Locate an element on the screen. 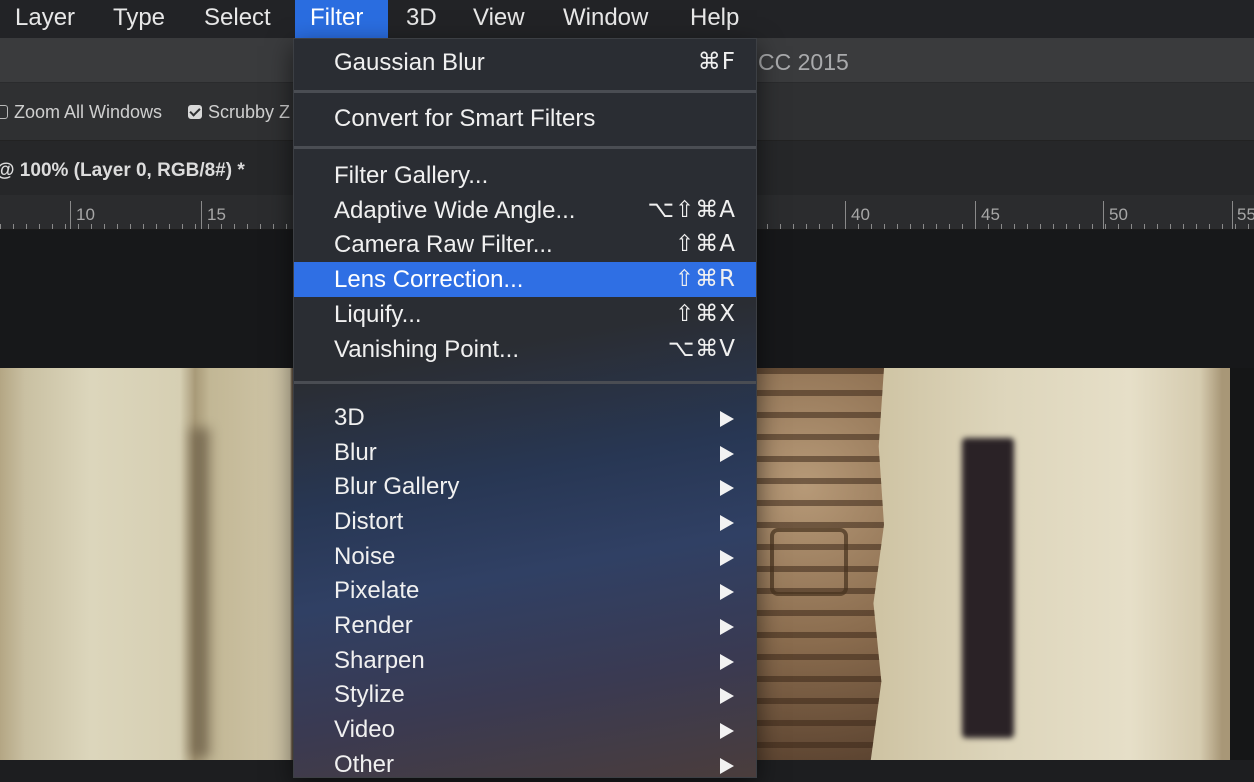 The width and height of the screenshot is (1254, 782). menu-item-vanishing-point: Vanishing Point... ⌥⌘V is located at coordinates (525, 349).